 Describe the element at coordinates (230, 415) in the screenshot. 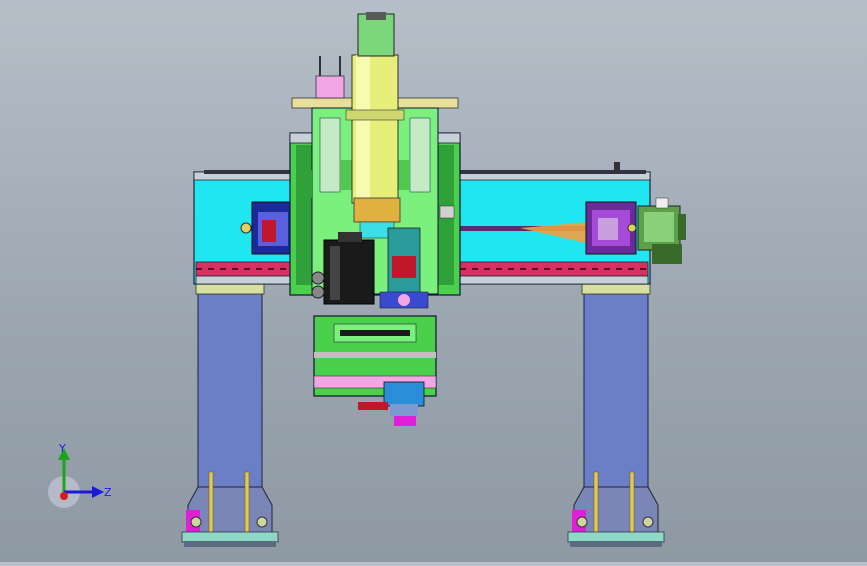

I see `left-column` at that location.